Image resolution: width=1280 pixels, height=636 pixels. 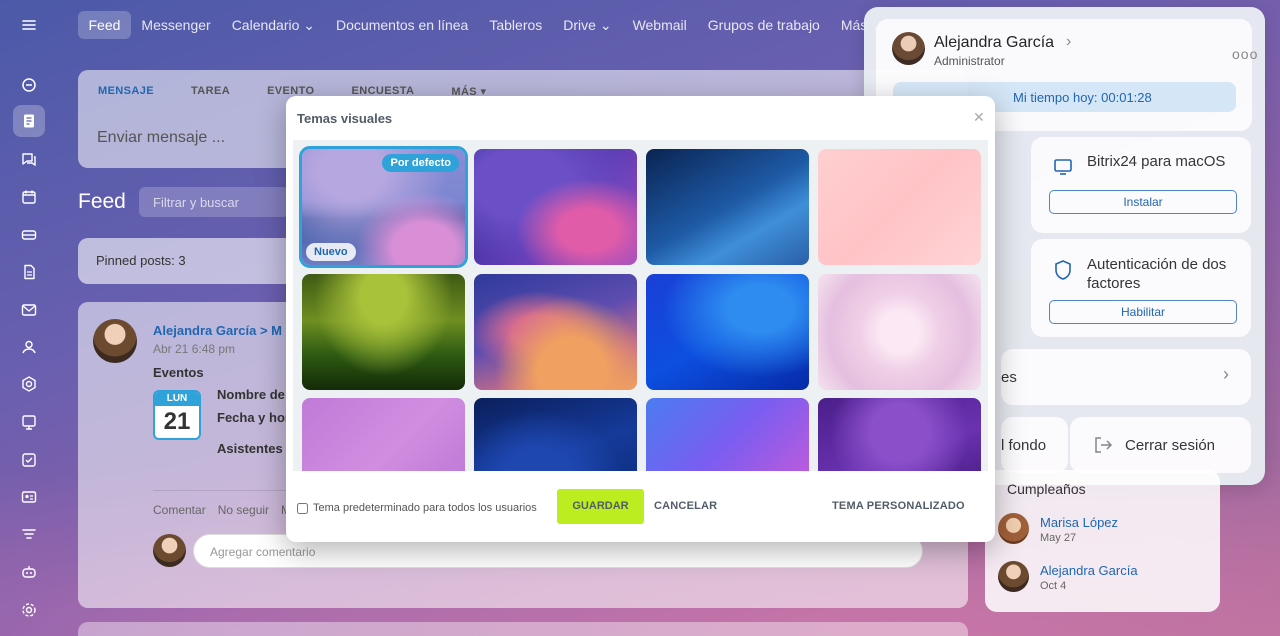 What do you see at coordinates (29, 159) in the screenshot?
I see `chat-icon` at bounding box center [29, 159].